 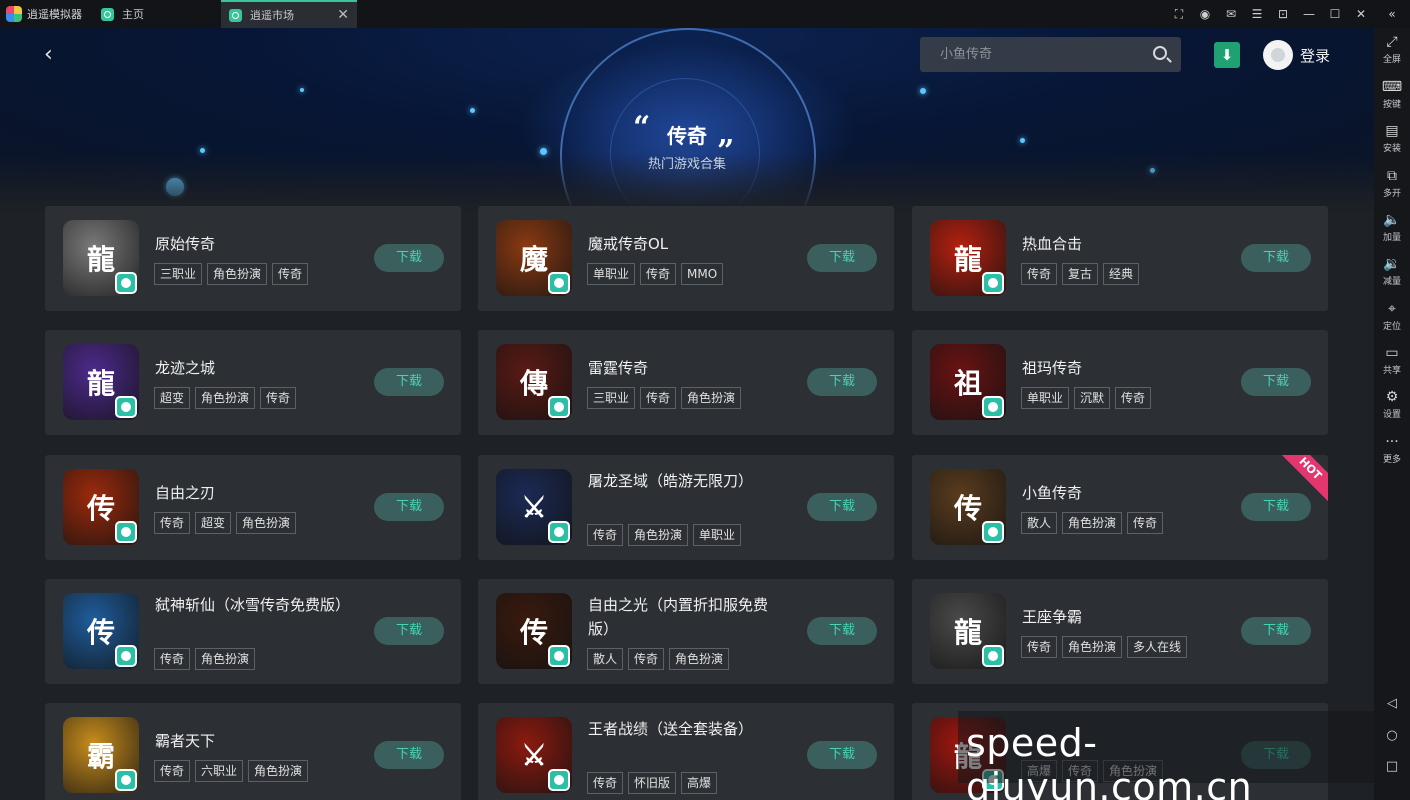 What do you see at coordinates (1227, 55) in the screenshot?
I see `download-manager-button: ⬇` at bounding box center [1227, 55].